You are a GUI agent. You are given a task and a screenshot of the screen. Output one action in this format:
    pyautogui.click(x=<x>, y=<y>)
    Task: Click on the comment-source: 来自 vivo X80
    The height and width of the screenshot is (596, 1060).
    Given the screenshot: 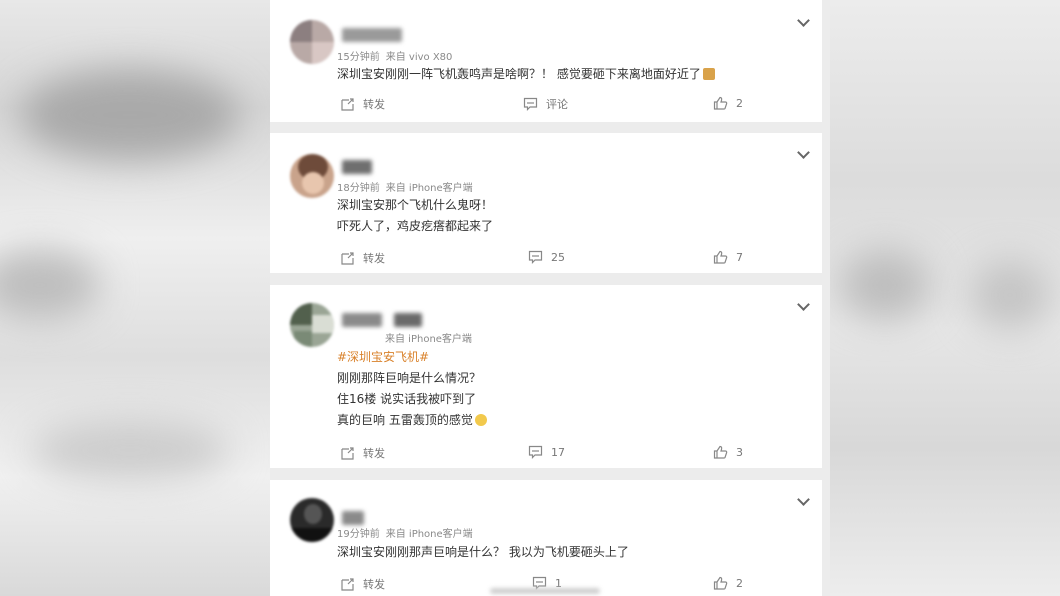 What is the action you would take?
    pyautogui.click(x=419, y=57)
    